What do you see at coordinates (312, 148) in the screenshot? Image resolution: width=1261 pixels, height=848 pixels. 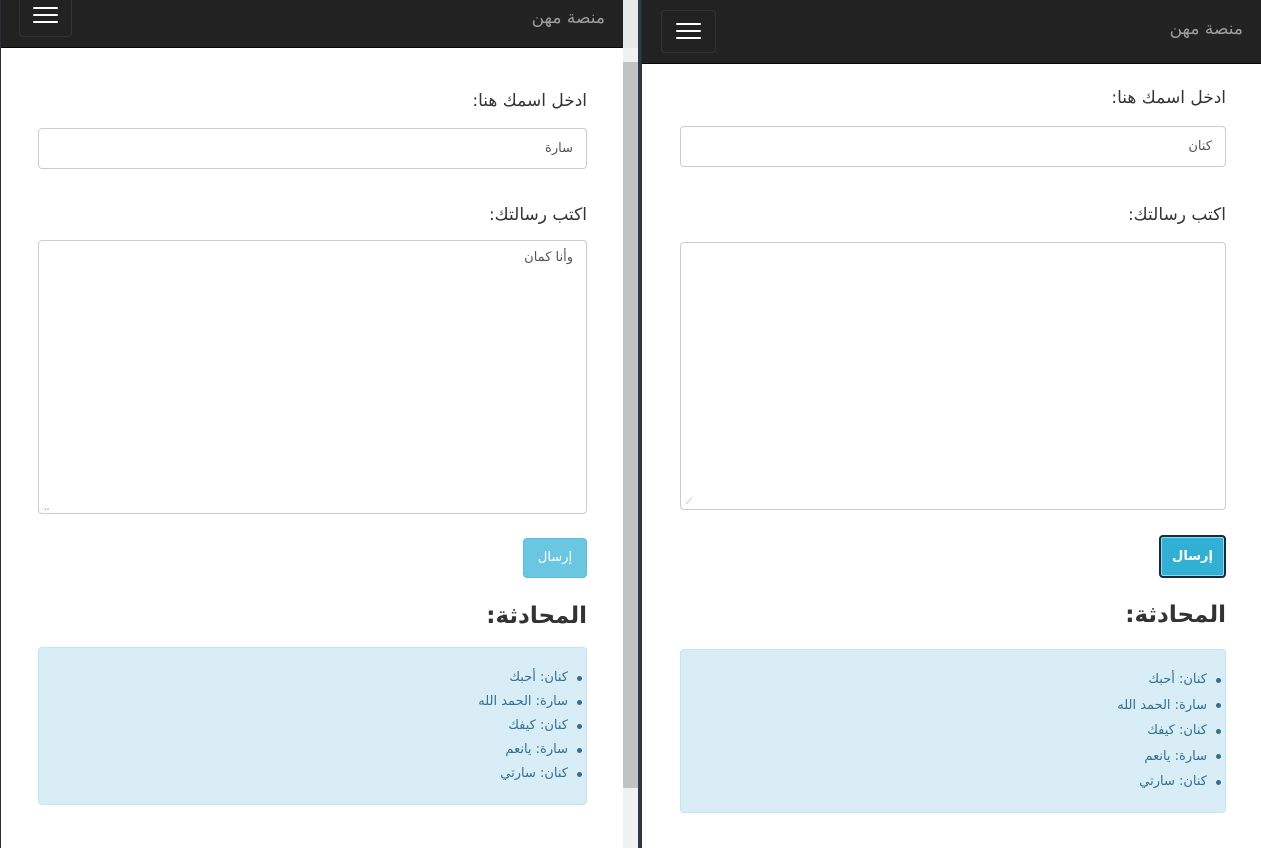 I see `name-input: سارة` at bounding box center [312, 148].